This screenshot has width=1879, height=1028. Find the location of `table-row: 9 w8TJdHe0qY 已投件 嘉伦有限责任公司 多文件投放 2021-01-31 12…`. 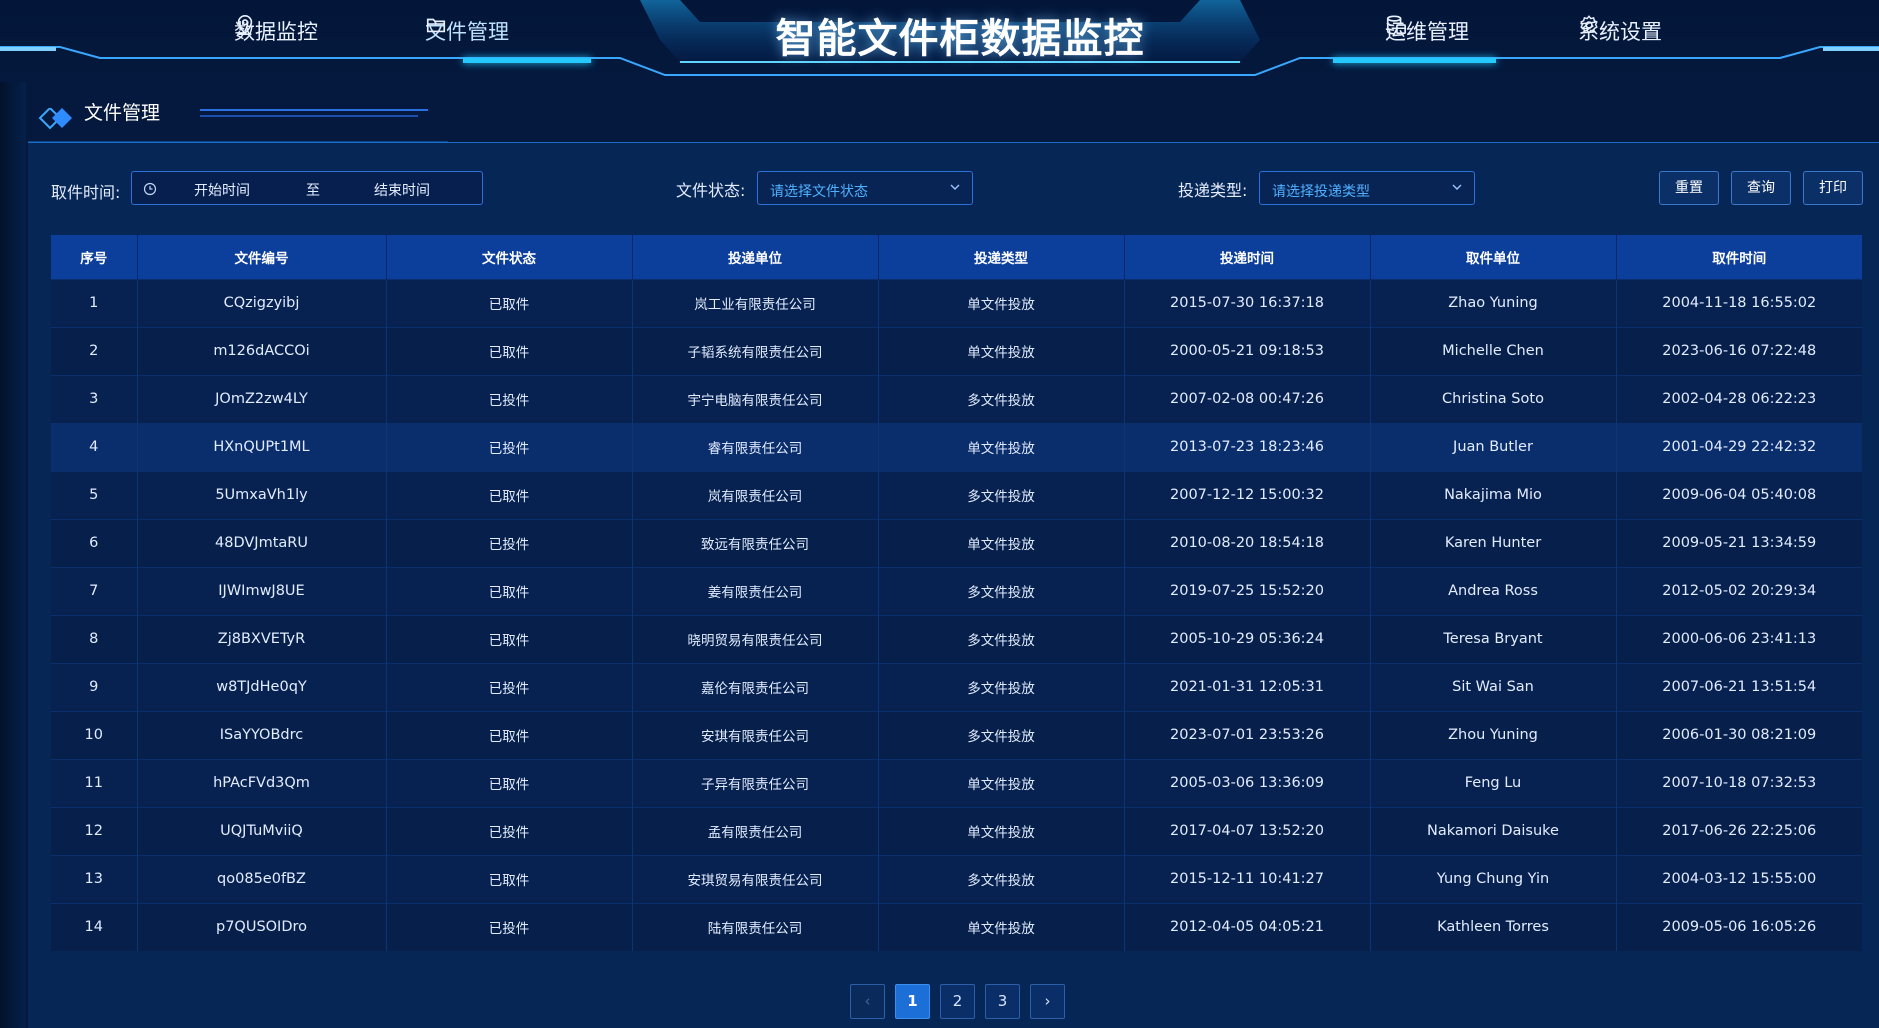

table-row: 9 w8TJdHe0qY 已投件 嘉伦有限责任公司 多文件投放 2021-01-31 12… is located at coordinates (956, 686).